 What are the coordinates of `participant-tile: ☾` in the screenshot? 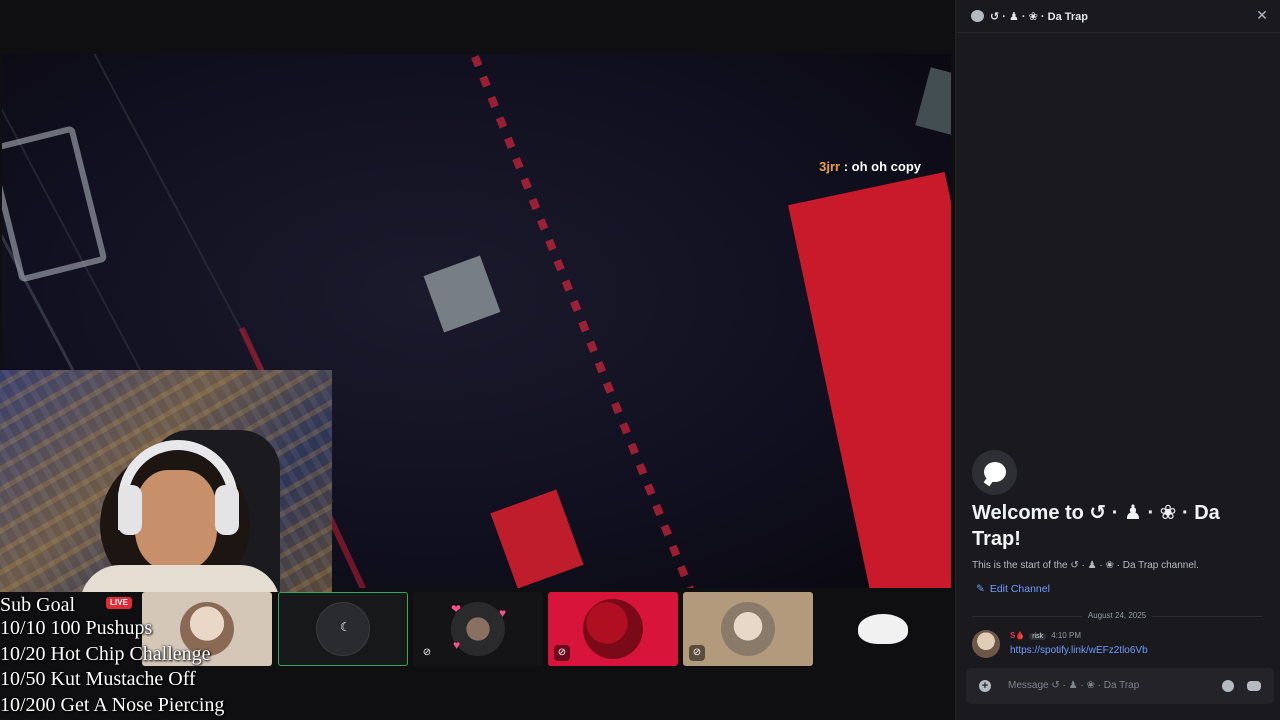 It's located at (343, 629).